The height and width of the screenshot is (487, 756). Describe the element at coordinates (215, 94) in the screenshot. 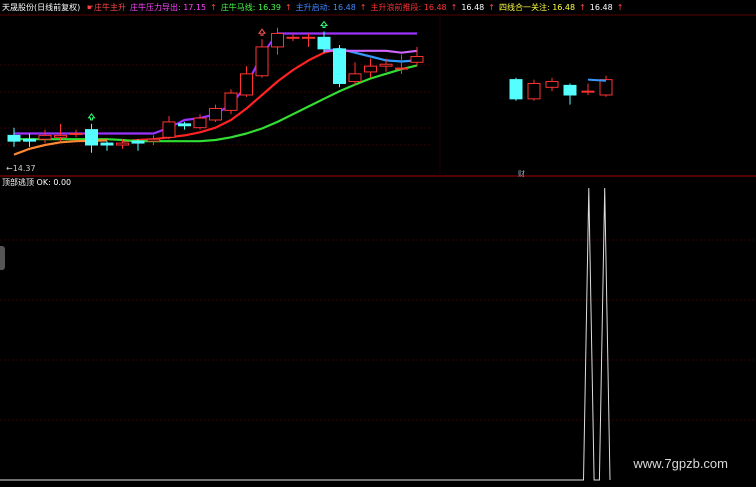

I see `main-series` at that location.